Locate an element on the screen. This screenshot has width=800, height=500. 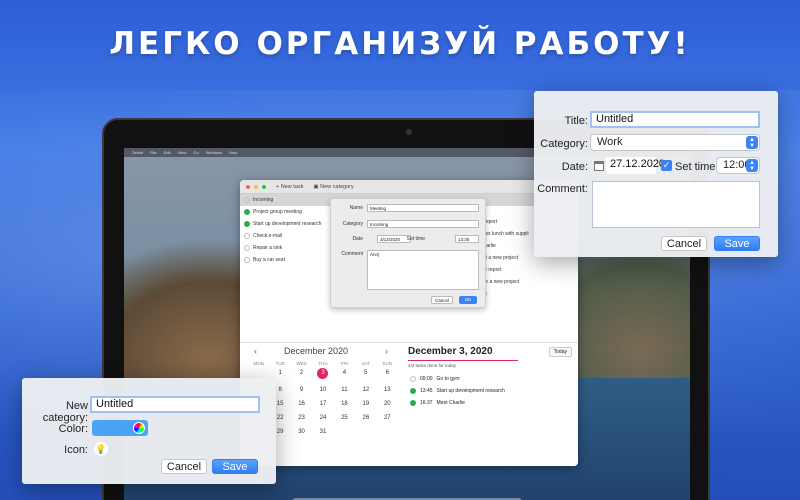
calendar-day: 5 is located at coordinates (365, 374).